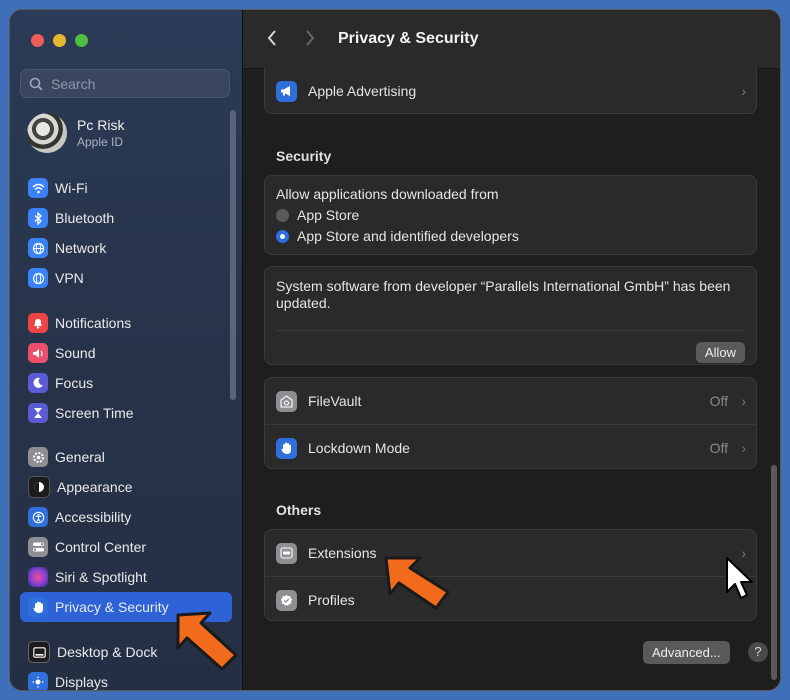 The image size is (790, 700). I want to click on megaphone-icon, so click(286, 91).